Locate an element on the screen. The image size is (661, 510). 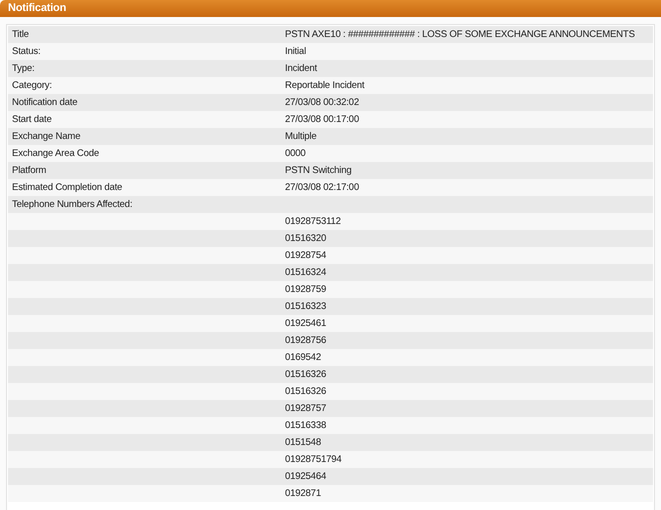
field-label: Title is located at coordinates (20, 35).